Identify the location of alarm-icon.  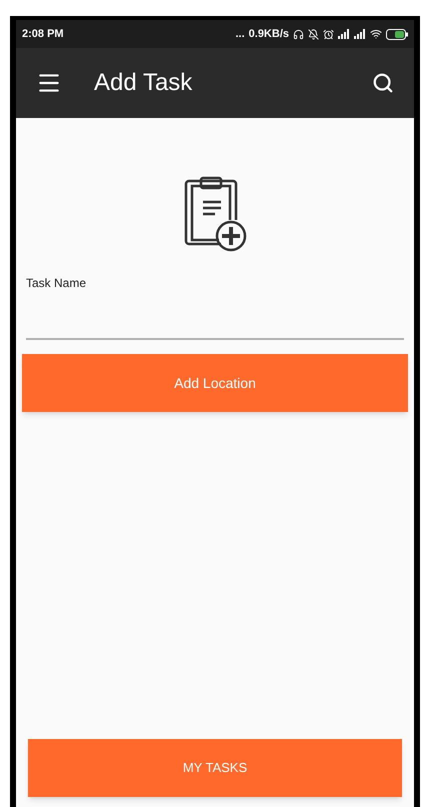
(328, 34).